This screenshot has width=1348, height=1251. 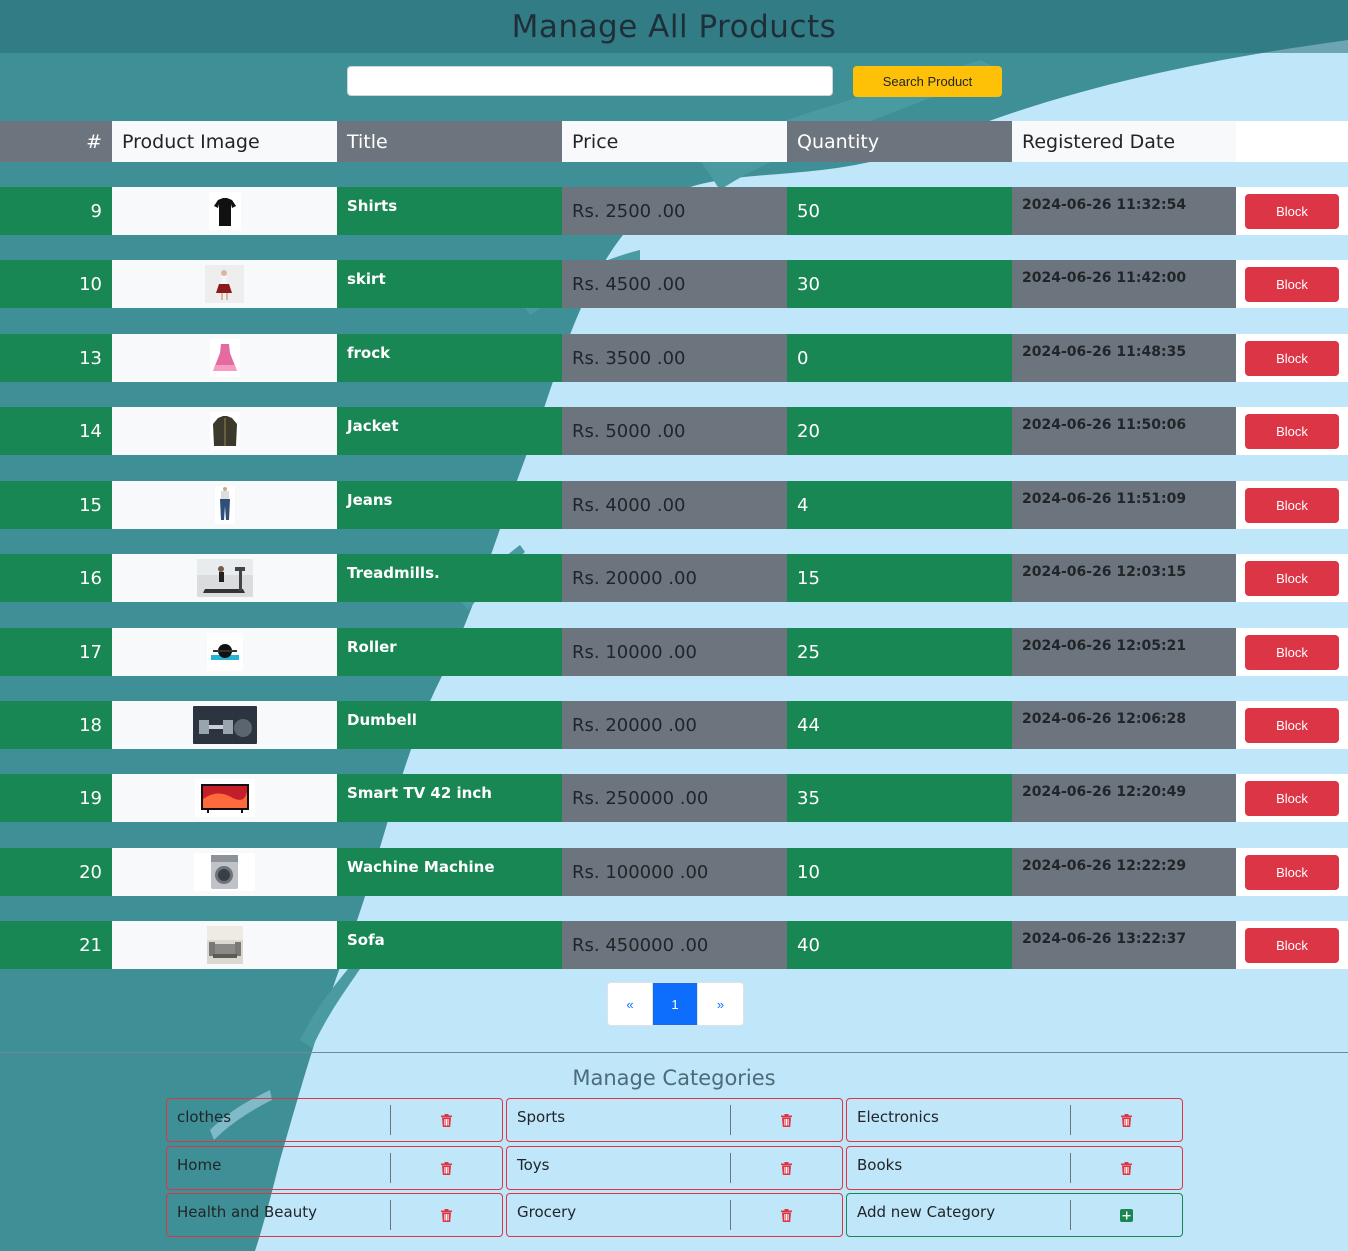 I want to click on category-name: Toys, so click(x=619, y=1168).